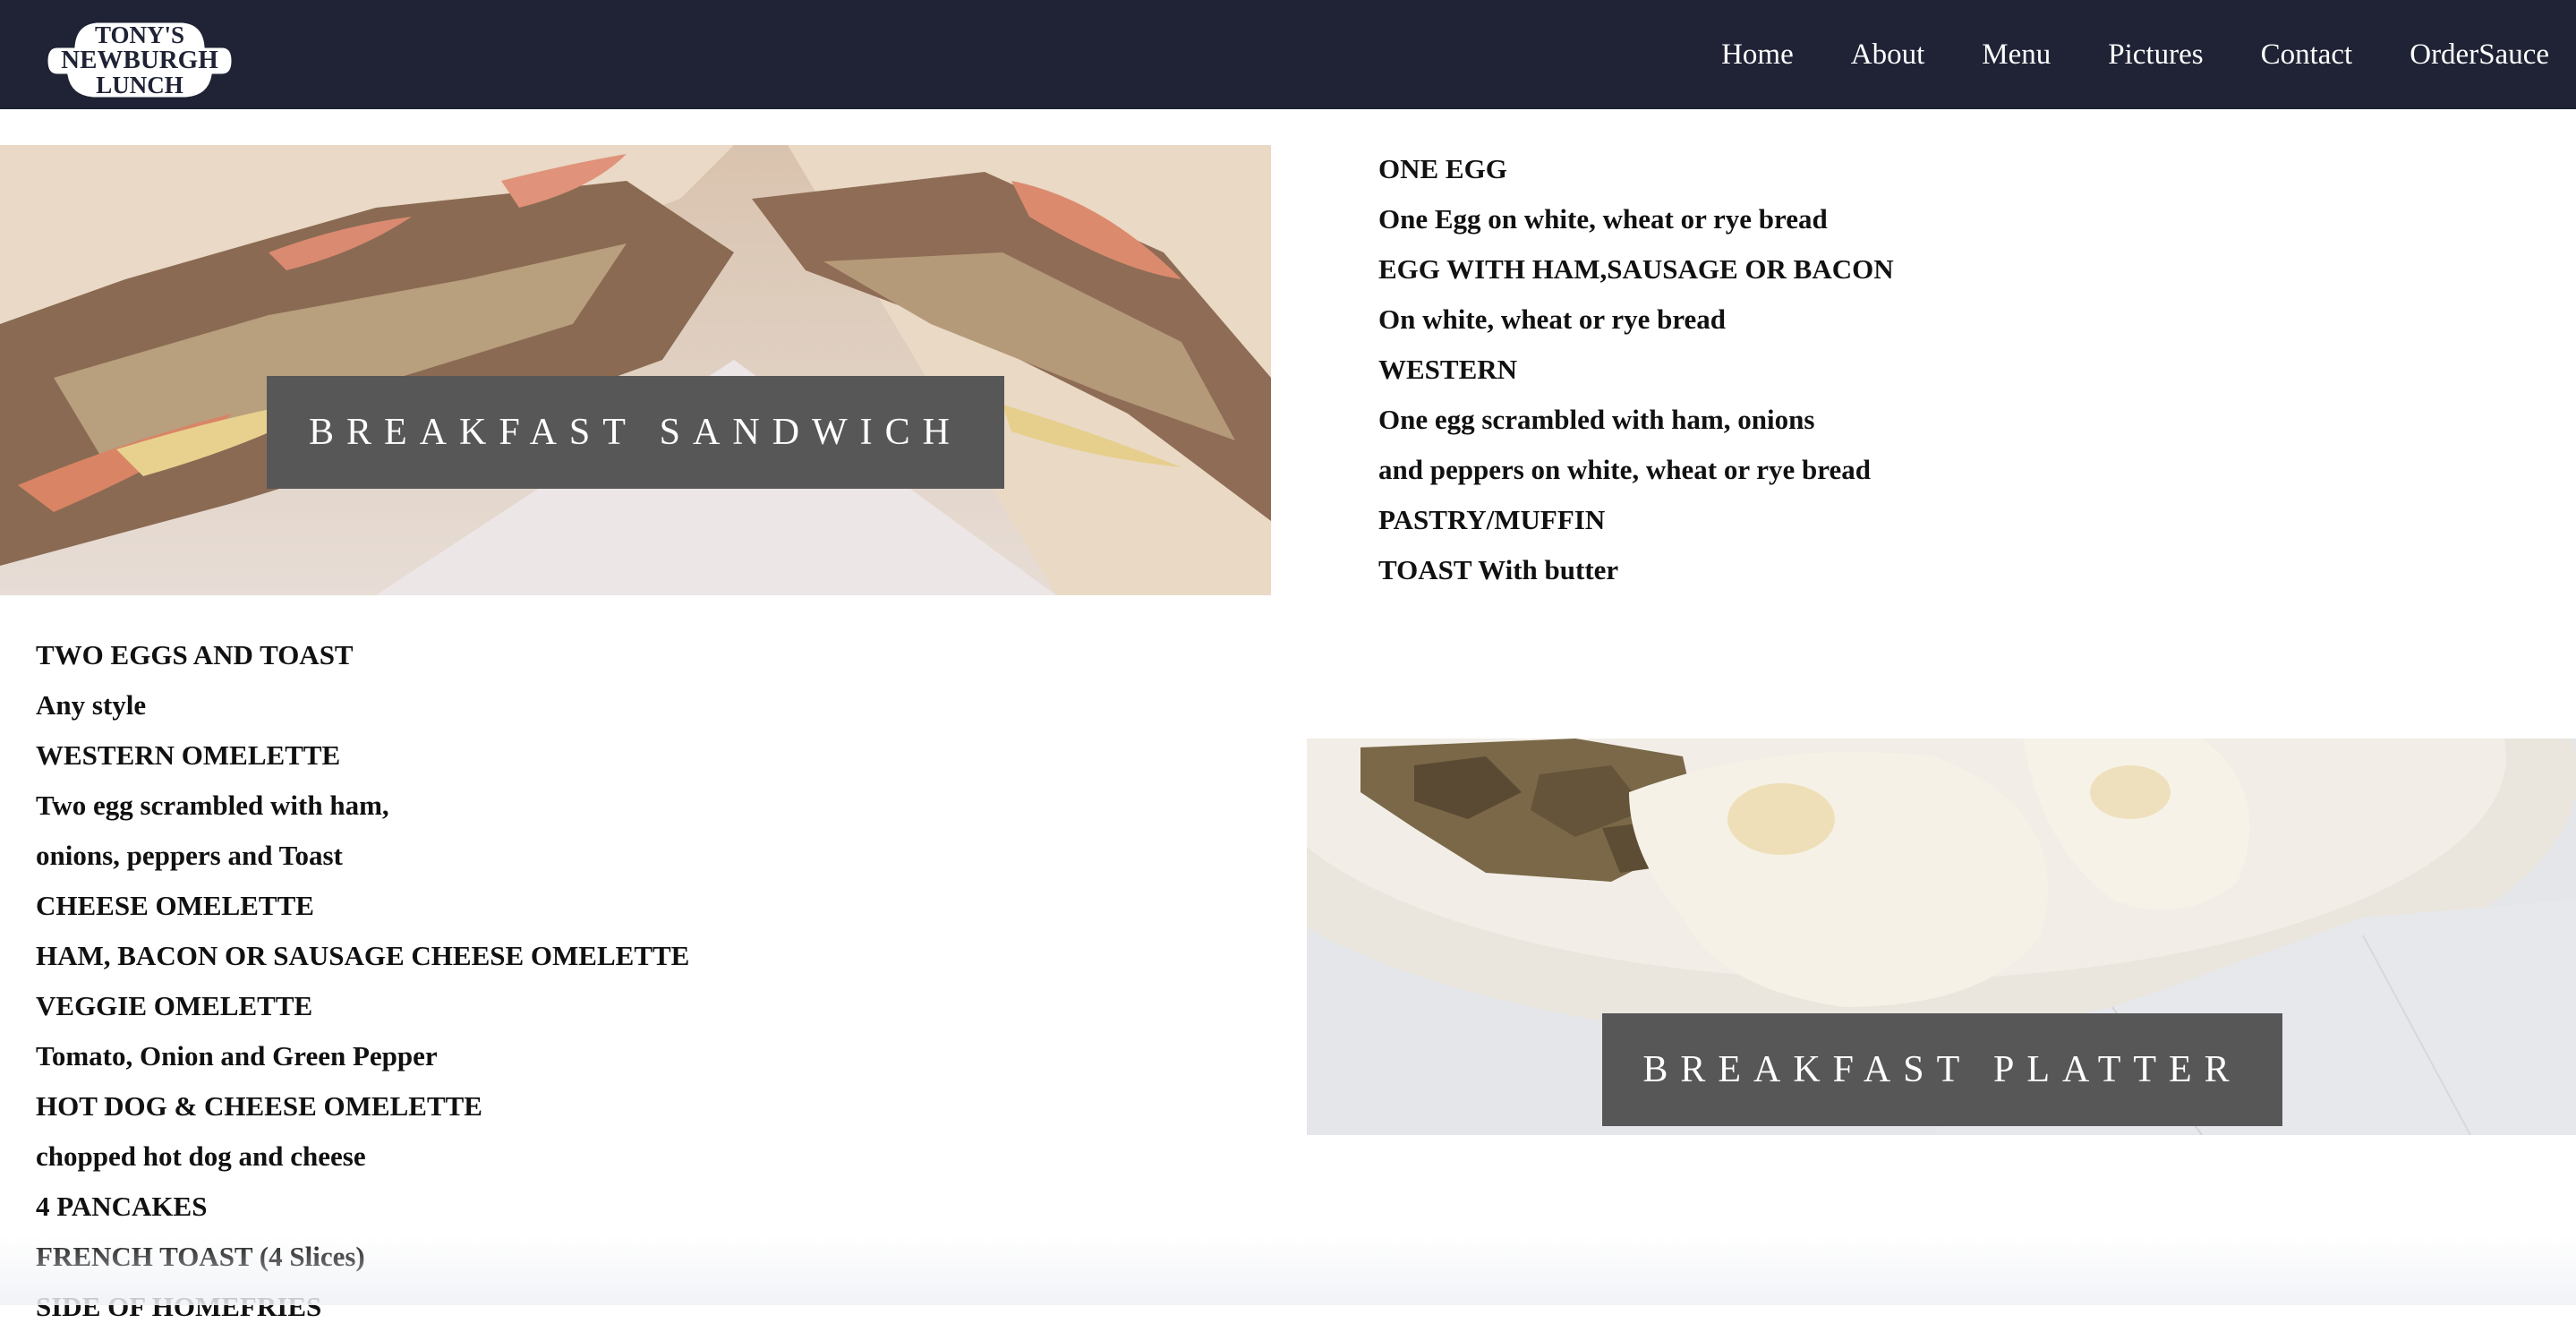  What do you see at coordinates (259, 1106) in the screenshot?
I see `menu-item: HOT DOG & CHEESE OMELETTE` at bounding box center [259, 1106].